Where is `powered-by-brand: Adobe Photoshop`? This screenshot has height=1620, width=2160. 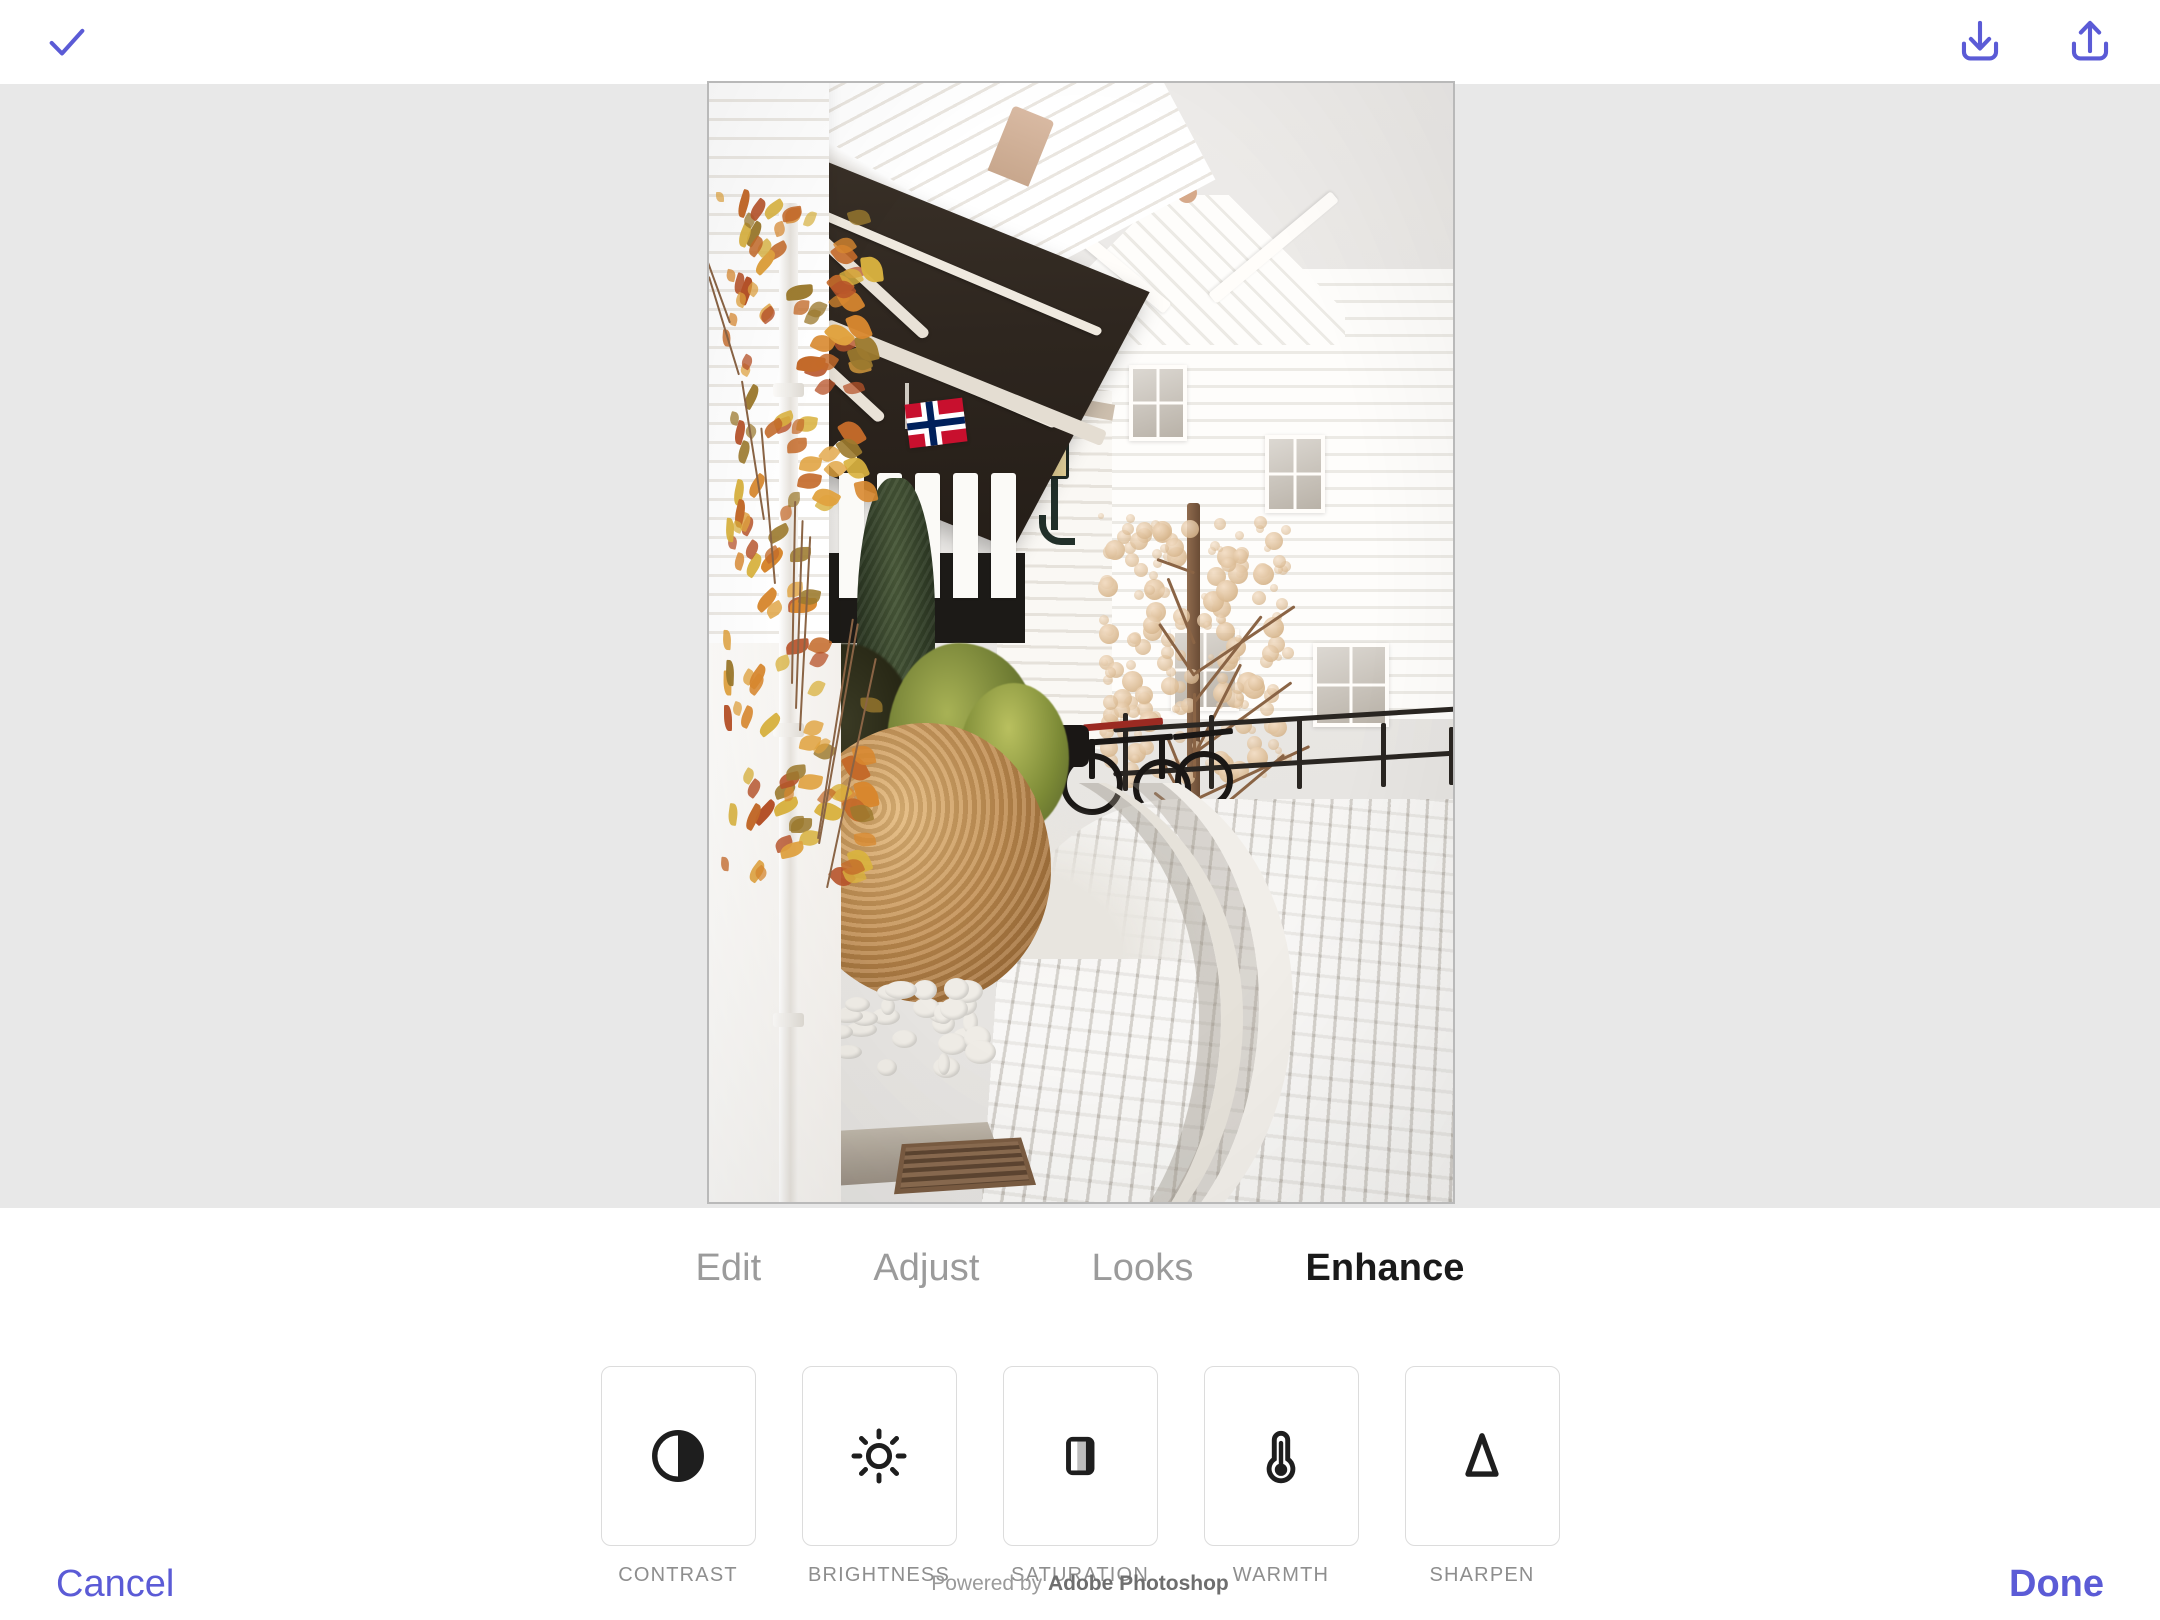 powered-by-brand: Adobe Photoshop is located at coordinates (1138, 1583).